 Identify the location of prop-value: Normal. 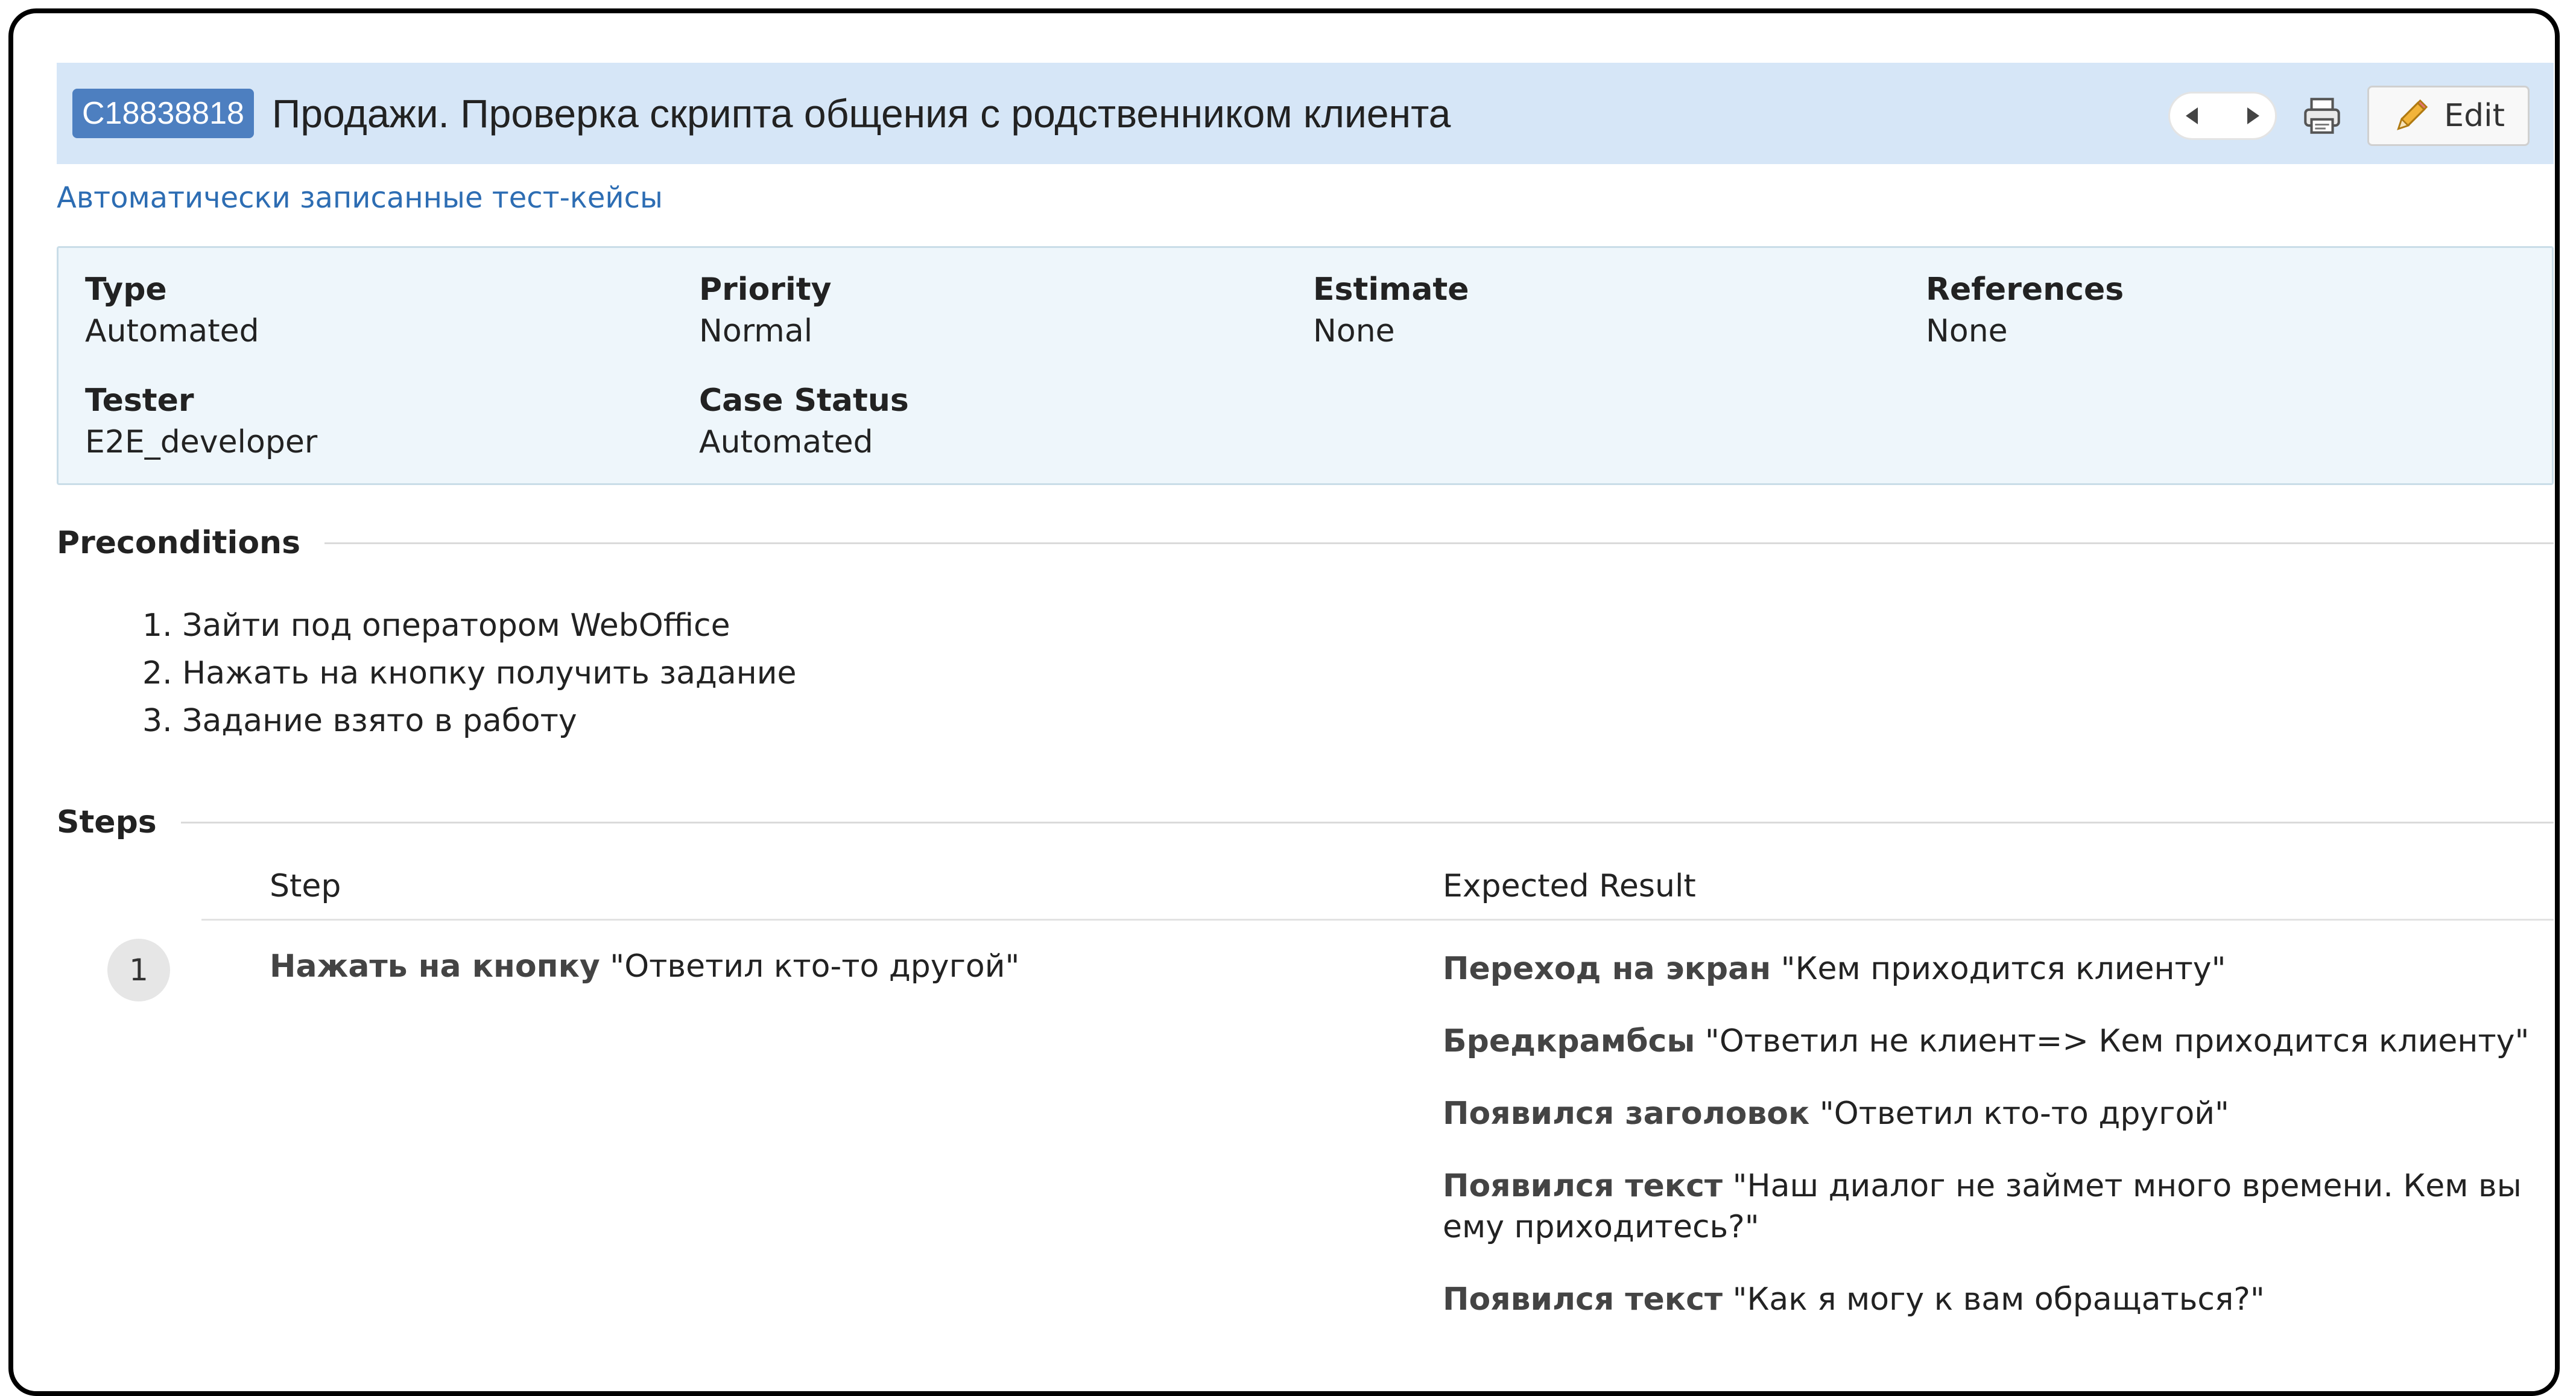
(756, 331).